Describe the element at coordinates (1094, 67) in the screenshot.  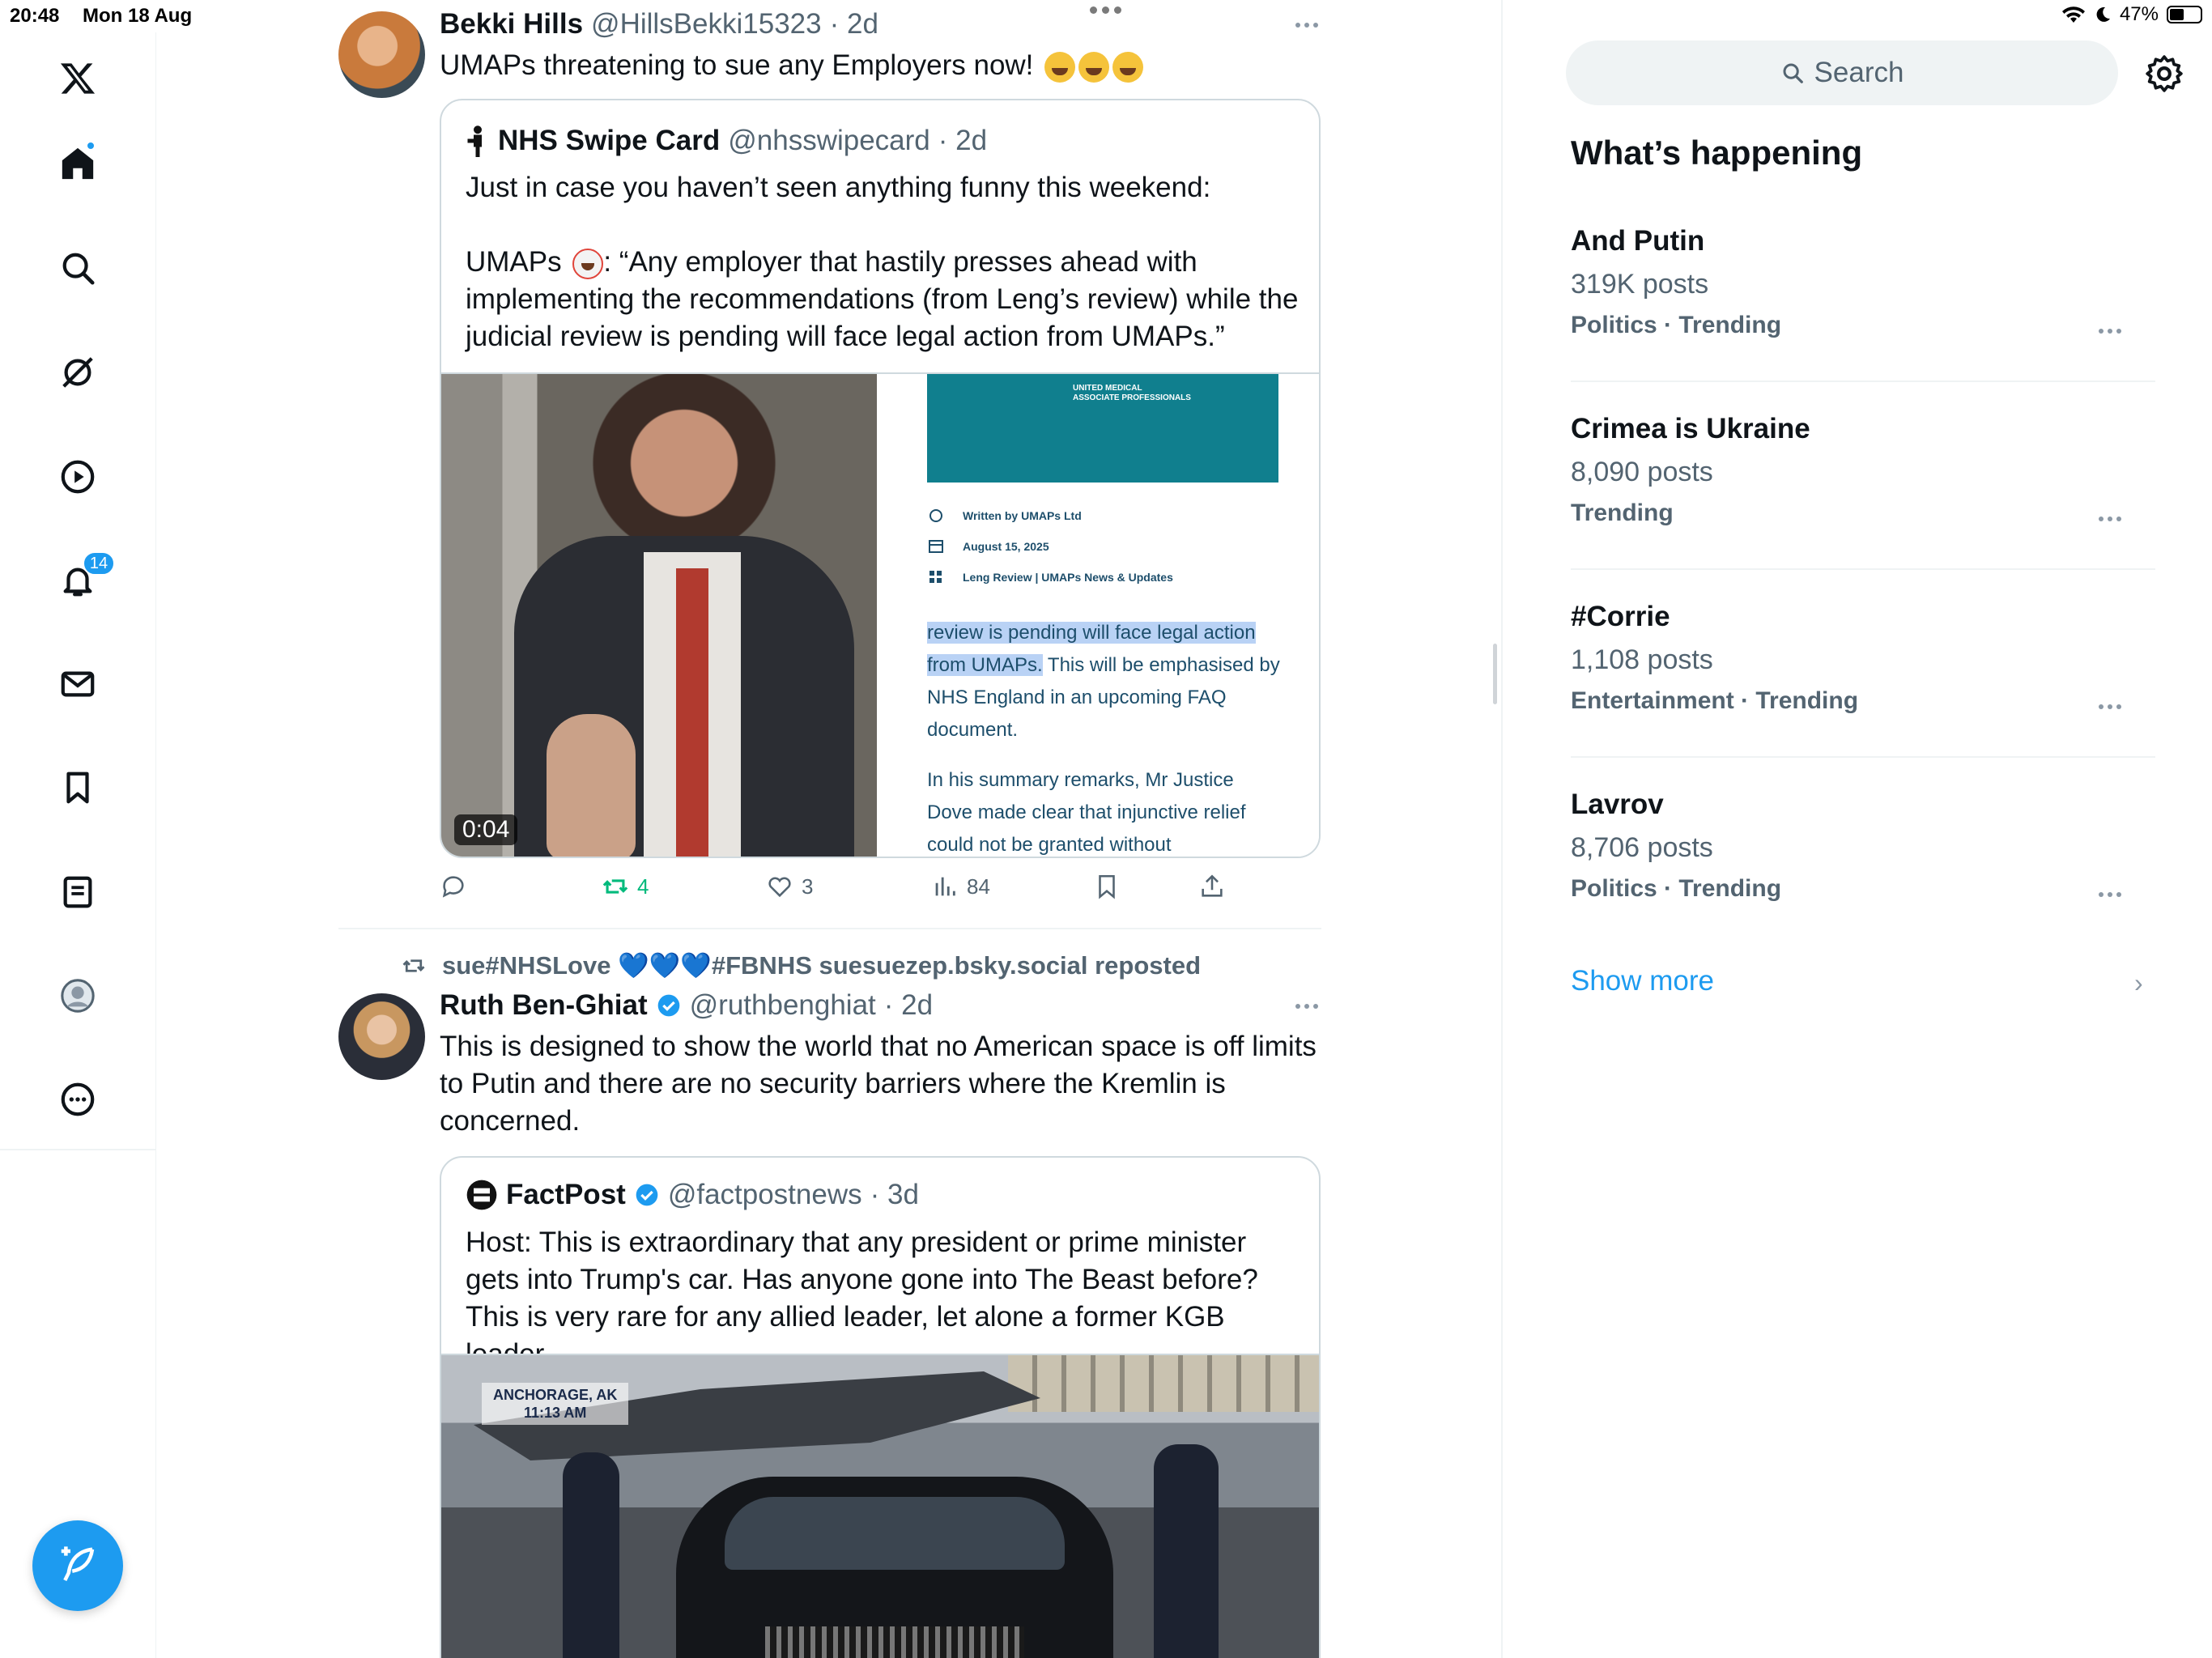
I see `laughing-emoji-icon` at that location.